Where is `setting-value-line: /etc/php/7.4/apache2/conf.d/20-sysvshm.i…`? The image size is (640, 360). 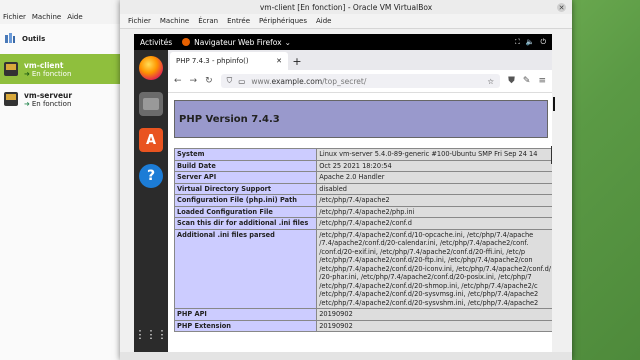 setting-value-line: /etc/php/7.4/apache2/conf.d/20-sysvshm.i… is located at coordinates (429, 302).